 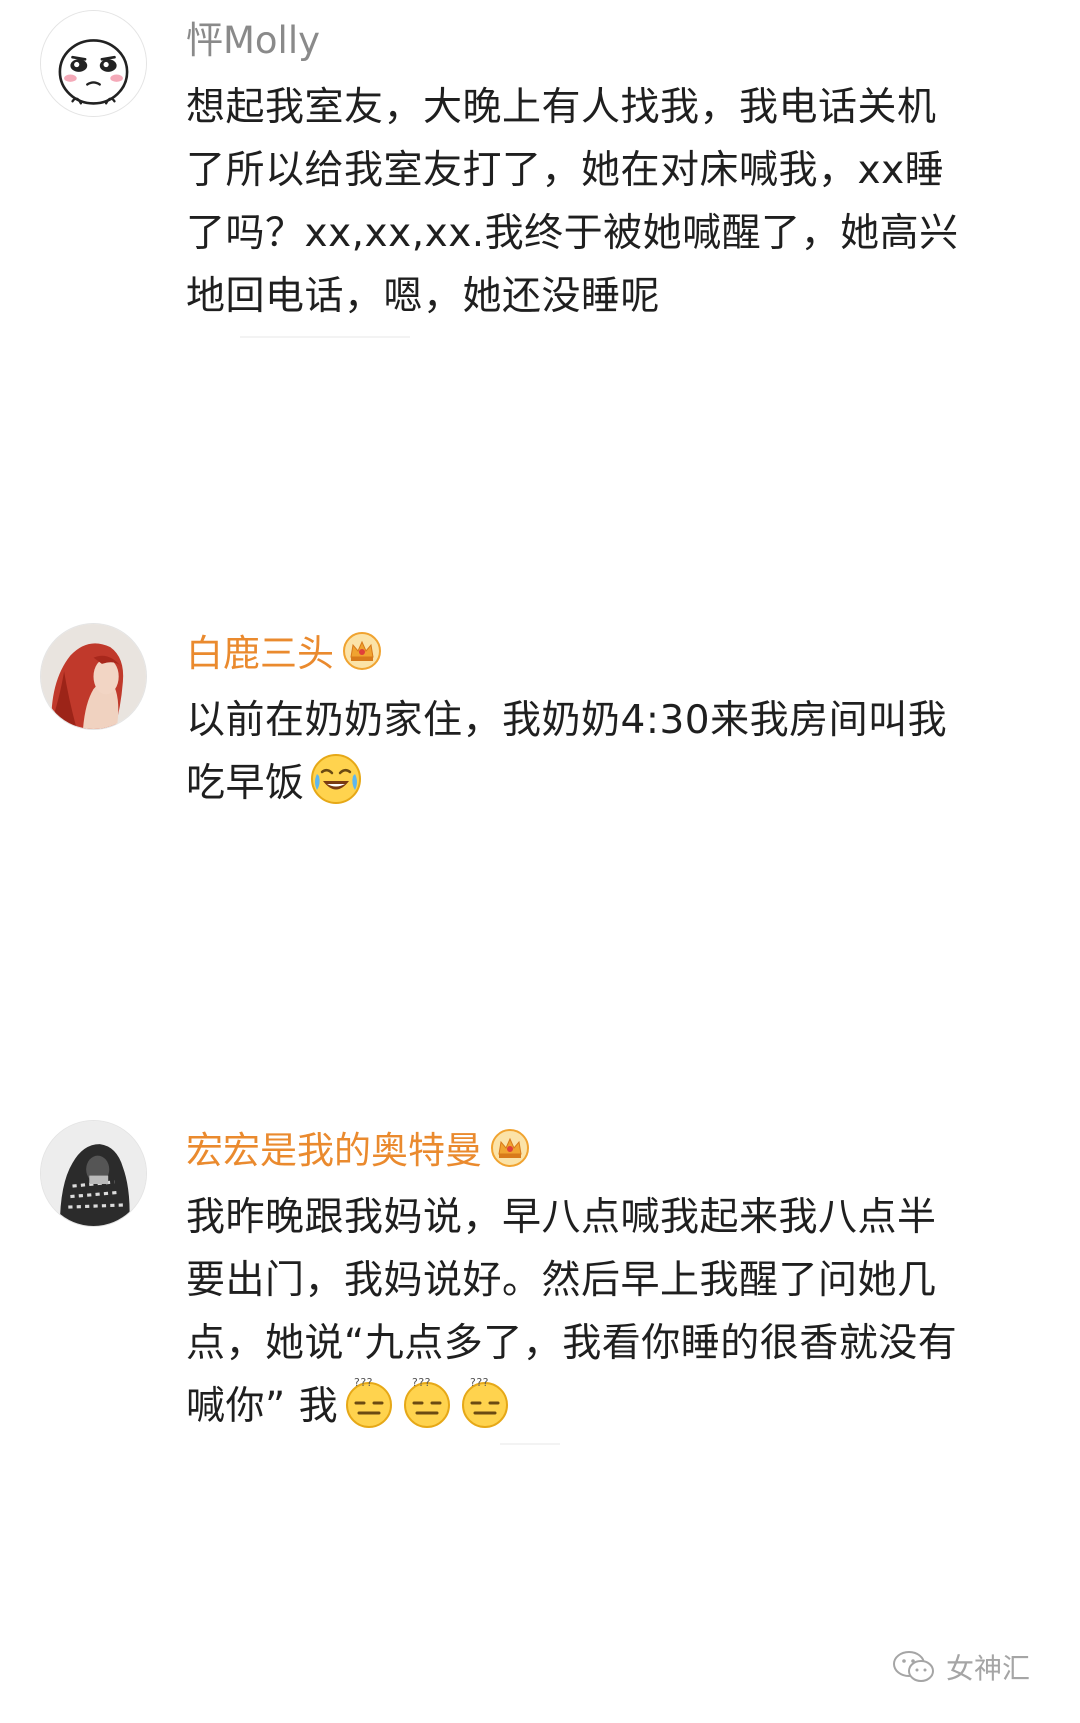 I want to click on comment-line: 了所以给我室友打了，她在对床喊我，xx睡, so click(x=565, y=170).